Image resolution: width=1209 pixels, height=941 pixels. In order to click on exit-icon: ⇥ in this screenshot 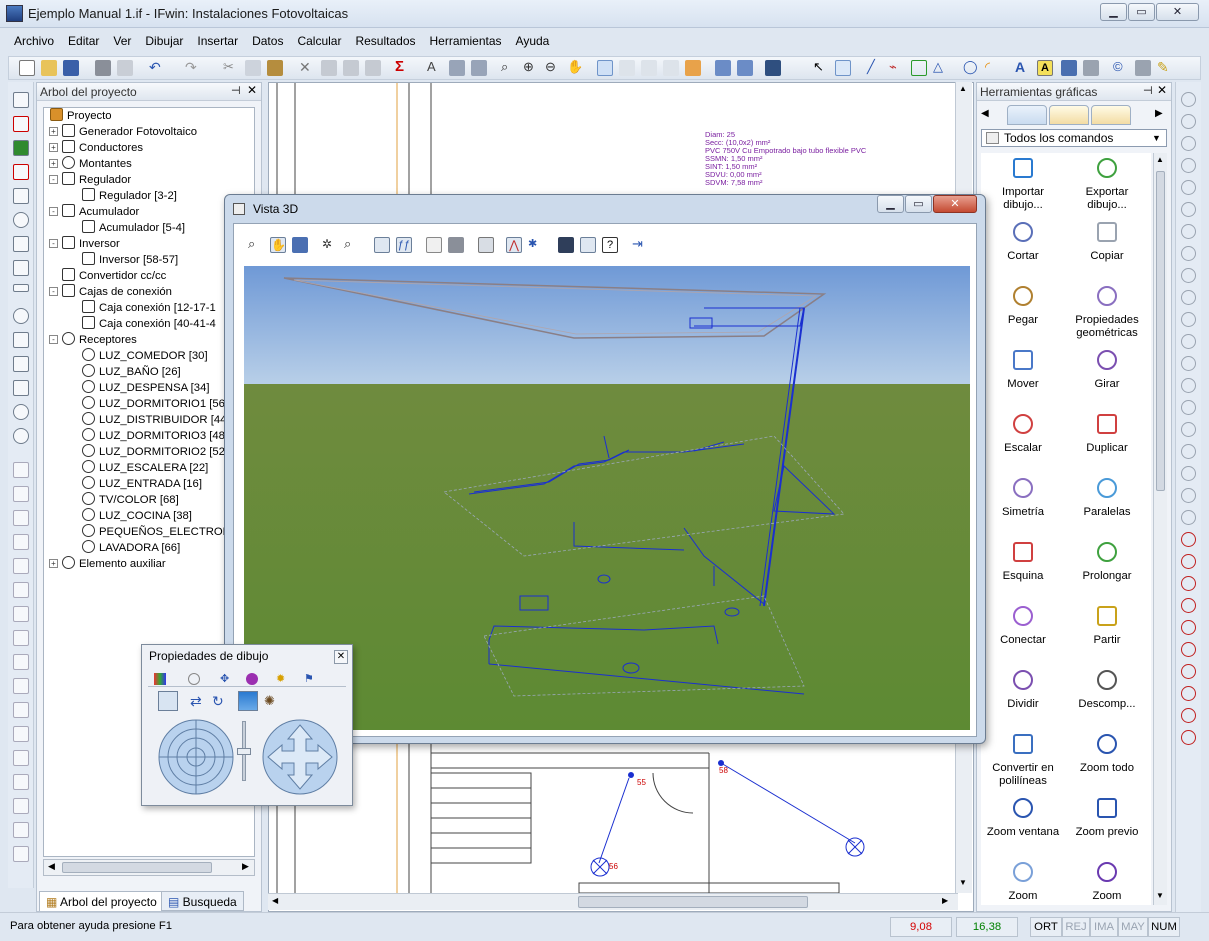, I will do `click(640, 245)`.